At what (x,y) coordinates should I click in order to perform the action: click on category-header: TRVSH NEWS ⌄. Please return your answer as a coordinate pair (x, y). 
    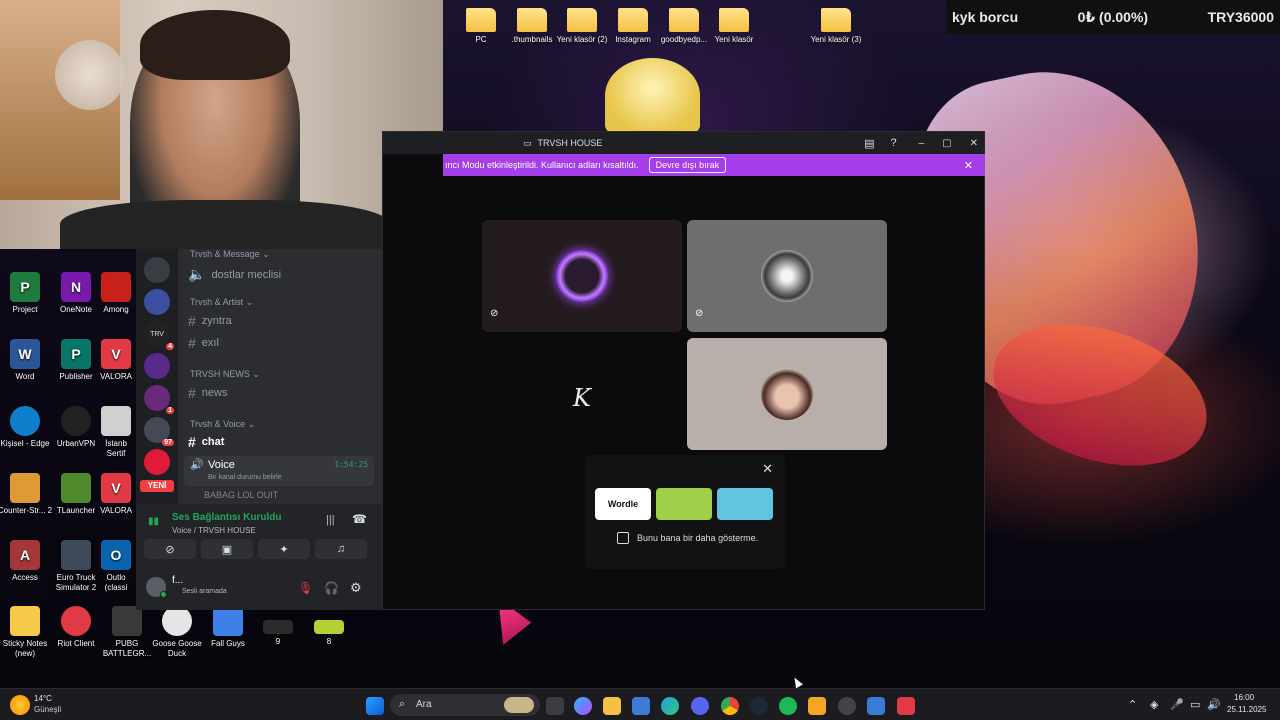
    Looking at the image, I should click on (225, 374).